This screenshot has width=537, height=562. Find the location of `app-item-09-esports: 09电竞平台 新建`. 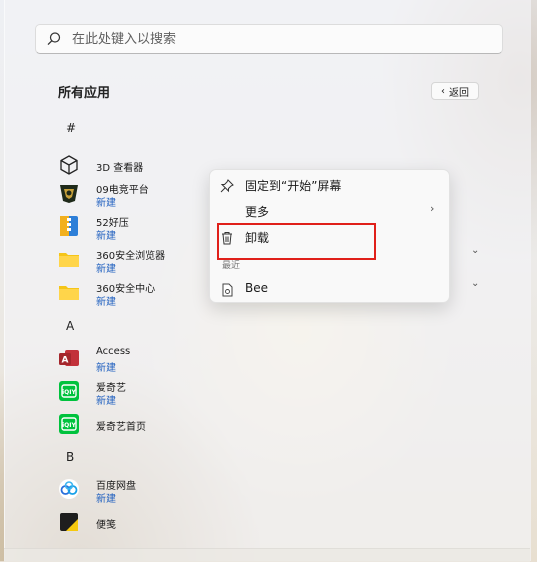

app-item-09-esports: 09电竞平台 新建 is located at coordinates (143, 196).